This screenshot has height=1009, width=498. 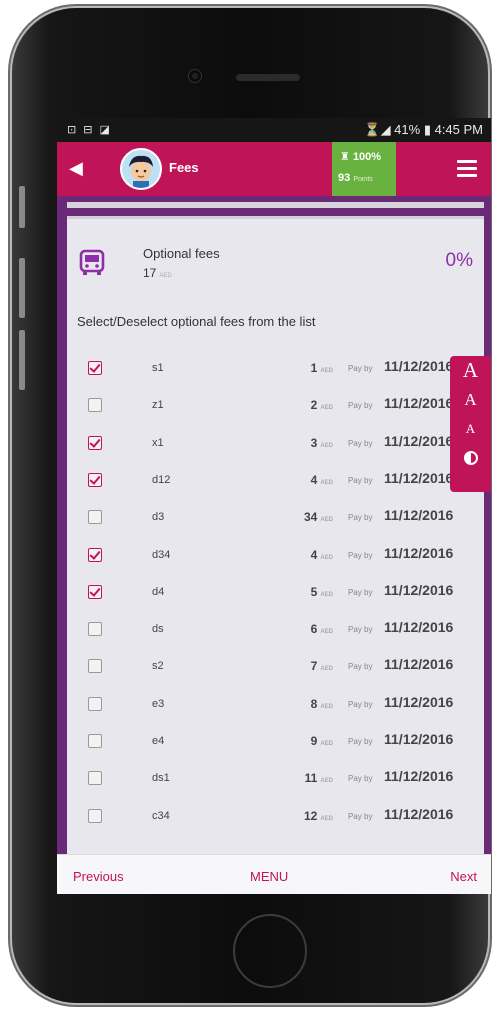 What do you see at coordinates (158, 591) in the screenshot?
I see `fee-name: d4` at bounding box center [158, 591].